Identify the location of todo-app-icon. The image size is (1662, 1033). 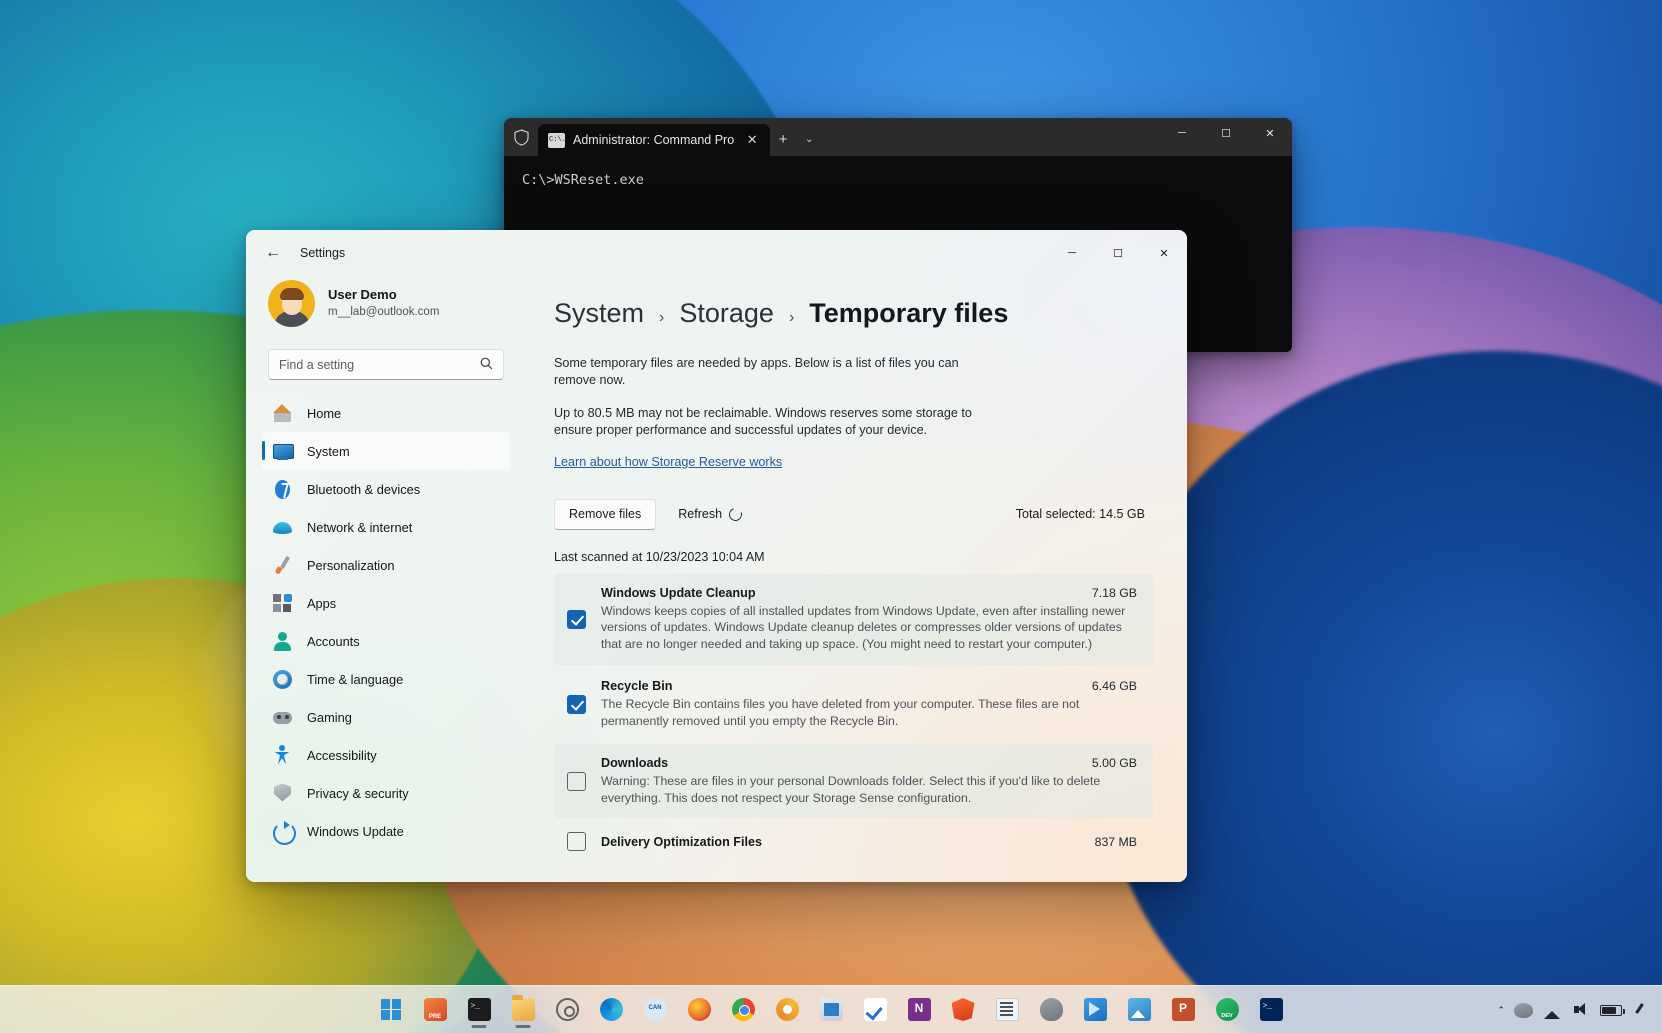
(875, 1009).